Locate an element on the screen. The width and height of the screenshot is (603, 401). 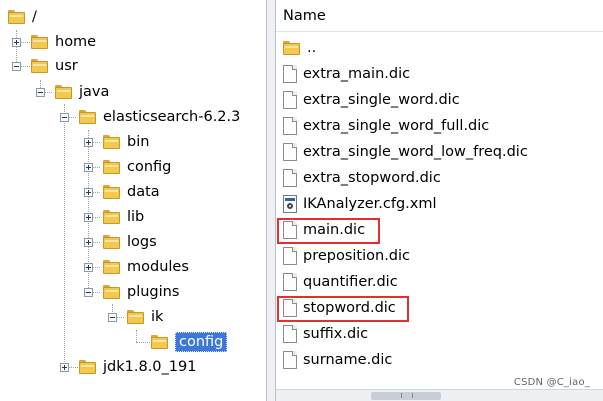
expand-data-button is located at coordinates (88, 192).